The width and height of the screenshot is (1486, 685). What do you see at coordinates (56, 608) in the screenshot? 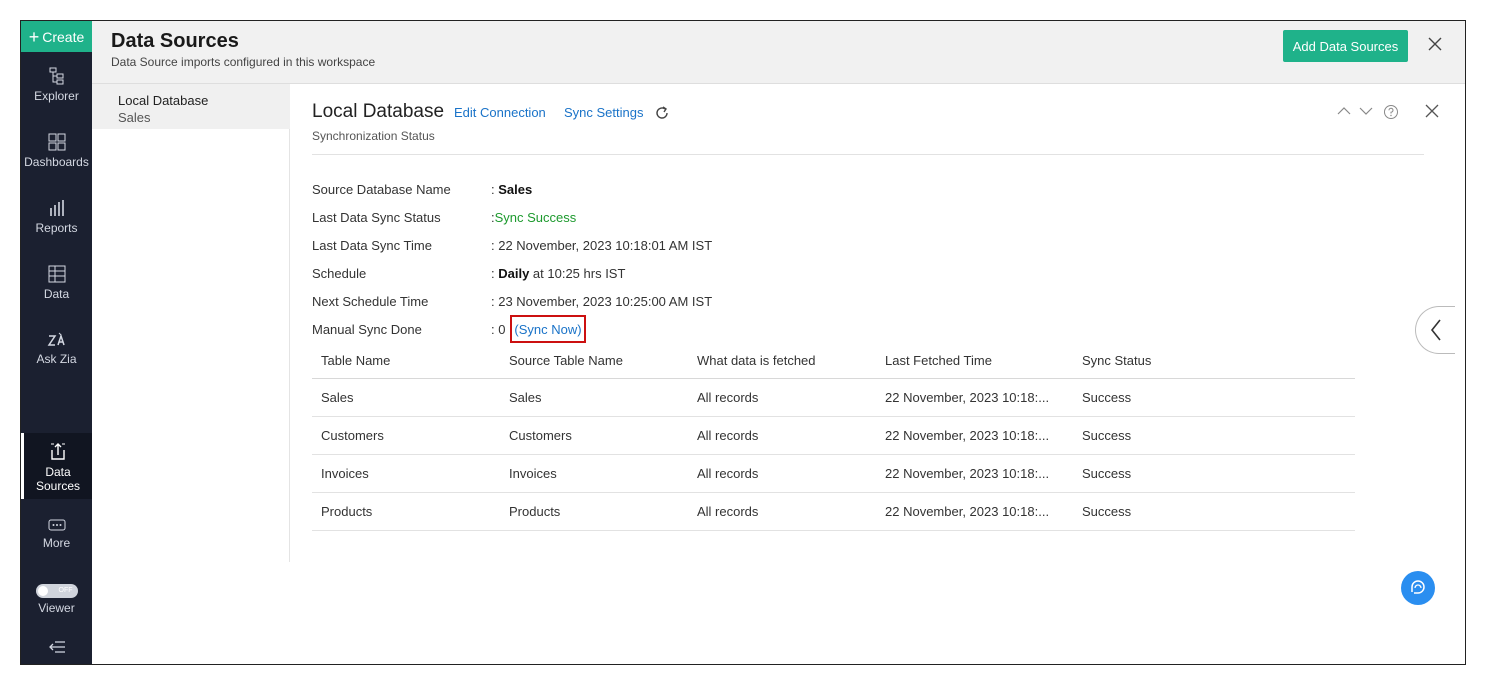
I see `nav-label: Viewer` at bounding box center [56, 608].